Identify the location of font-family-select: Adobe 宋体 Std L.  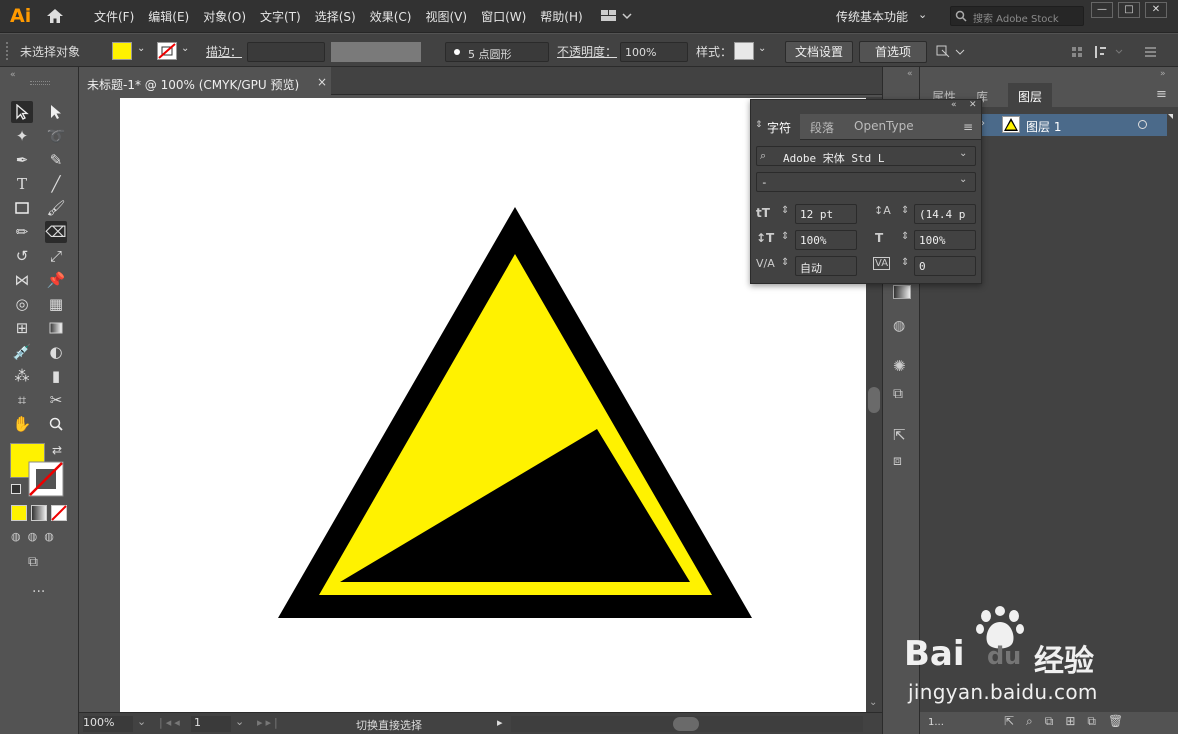
(866, 156).